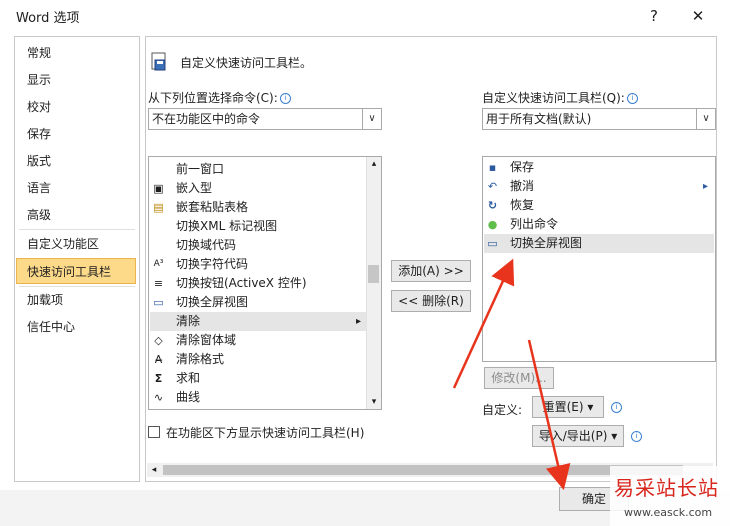  What do you see at coordinates (77, 161) in the screenshot?
I see `nav-item-typography: 版式` at bounding box center [77, 161].